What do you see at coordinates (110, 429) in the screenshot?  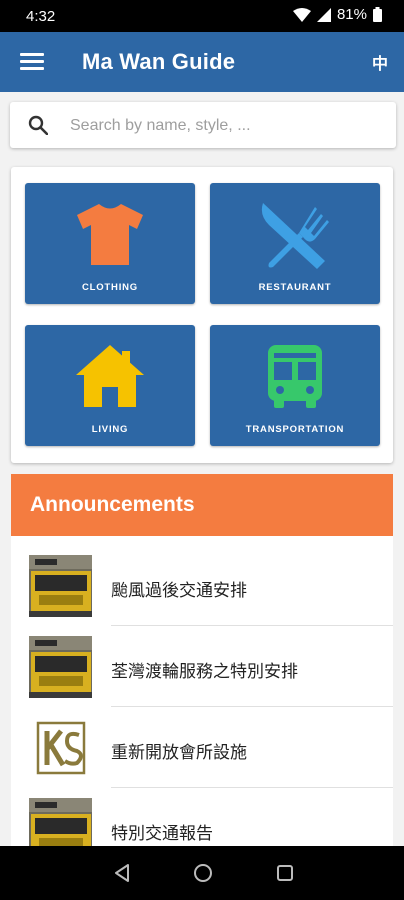 I see `category-label: LIVING` at bounding box center [110, 429].